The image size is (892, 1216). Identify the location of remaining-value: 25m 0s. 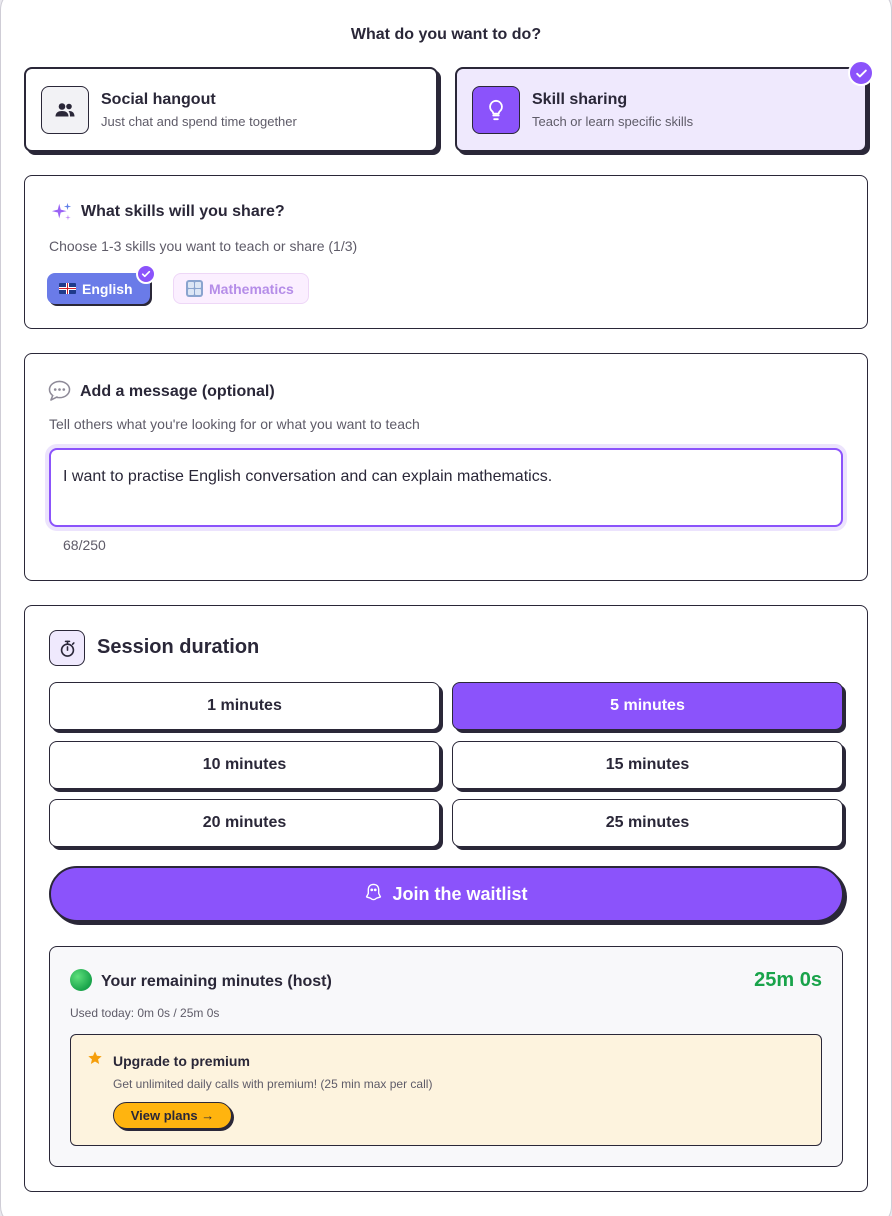
(788, 980).